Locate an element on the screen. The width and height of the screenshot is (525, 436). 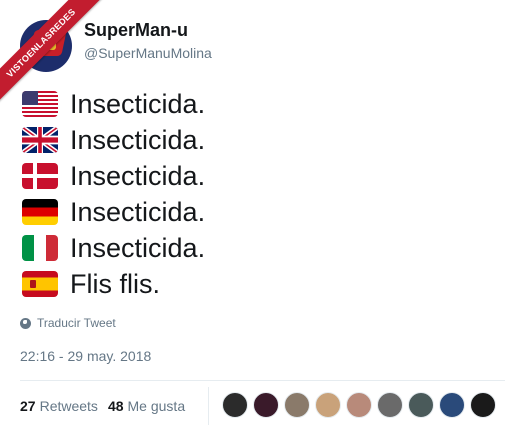
retweets-stat: 27 Retweets is located at coordinates (59, 406).